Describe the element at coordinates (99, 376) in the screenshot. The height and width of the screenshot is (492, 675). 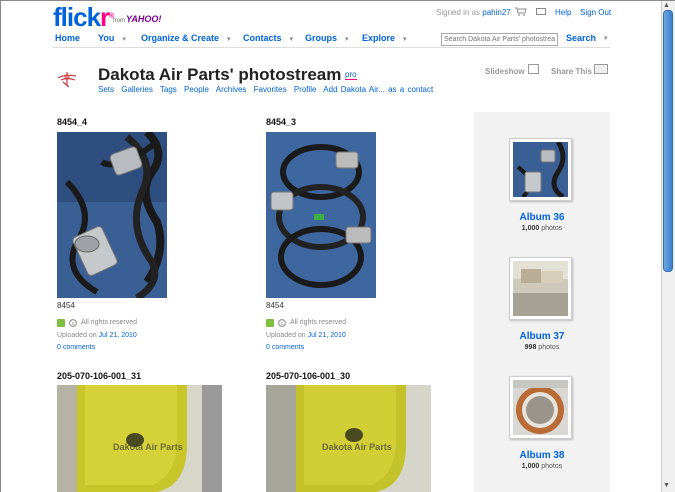
I see `photo-title: 205-070-106-001_31` at that location.